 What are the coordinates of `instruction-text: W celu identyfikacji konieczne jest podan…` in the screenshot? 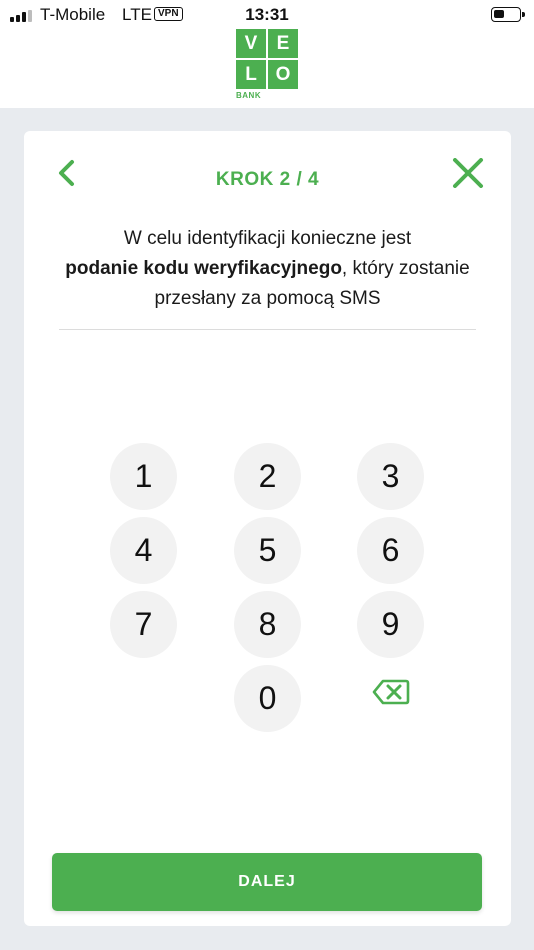 It's located at (267, 269).